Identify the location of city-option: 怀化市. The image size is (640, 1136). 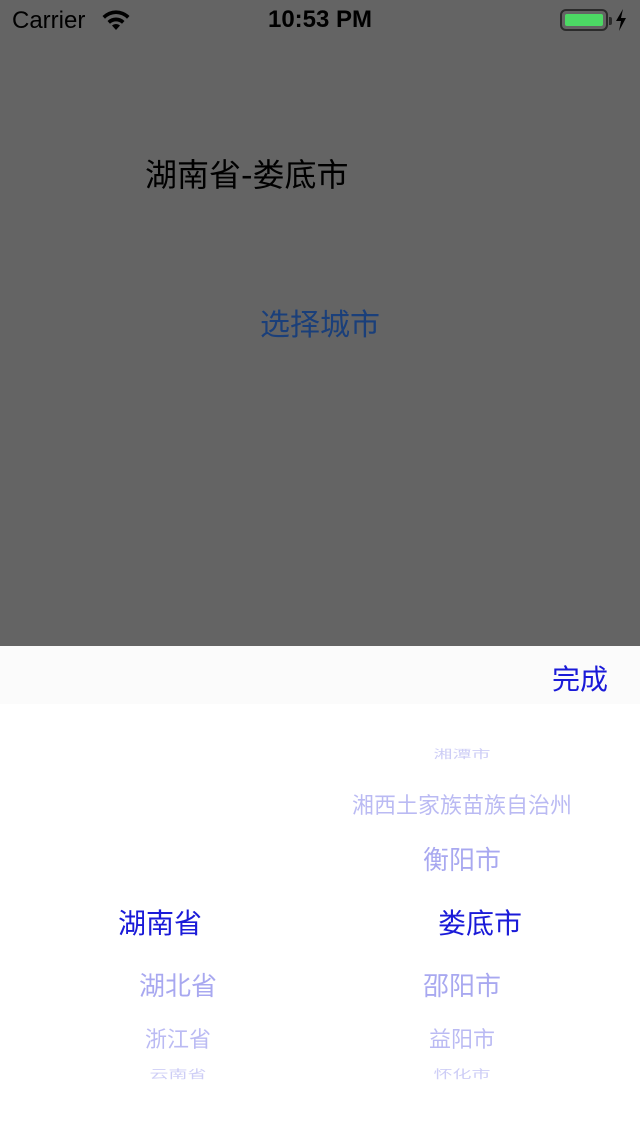
(462, 1073).